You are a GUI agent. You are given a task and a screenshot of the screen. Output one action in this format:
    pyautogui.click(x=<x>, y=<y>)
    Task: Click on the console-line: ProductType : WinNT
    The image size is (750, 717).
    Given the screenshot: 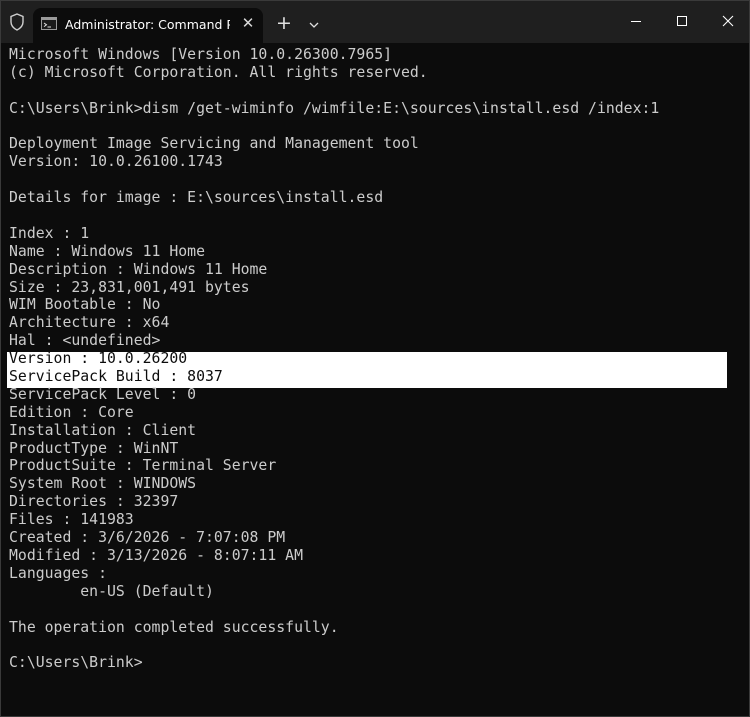 What is the action you would take?
    pyautogui.click(x=94, y=448)
    